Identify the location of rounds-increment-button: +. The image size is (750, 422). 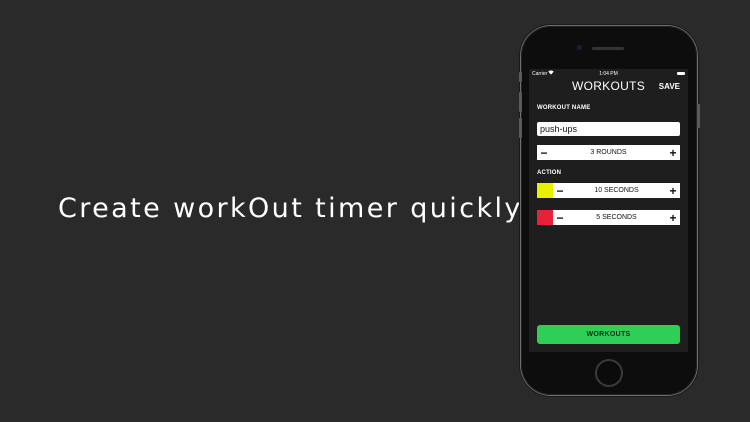
(673, 152).